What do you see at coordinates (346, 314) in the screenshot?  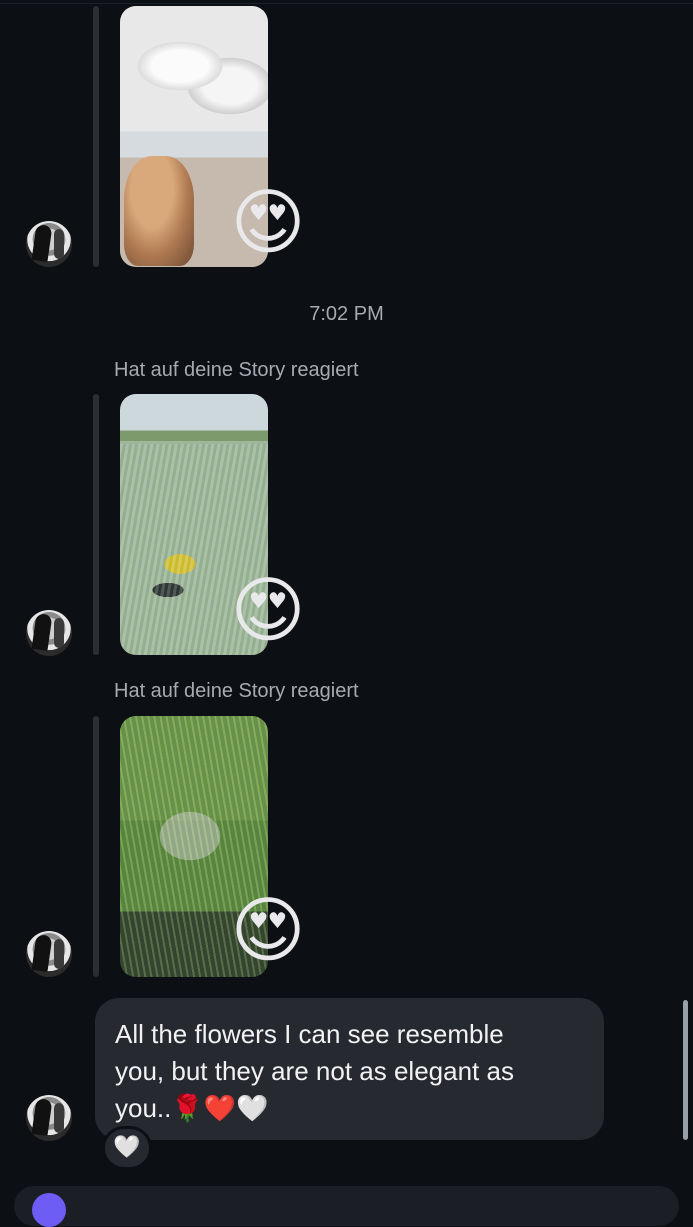 I see `message-timestamp: 7:02 PM` at bounding box center [346, 314].